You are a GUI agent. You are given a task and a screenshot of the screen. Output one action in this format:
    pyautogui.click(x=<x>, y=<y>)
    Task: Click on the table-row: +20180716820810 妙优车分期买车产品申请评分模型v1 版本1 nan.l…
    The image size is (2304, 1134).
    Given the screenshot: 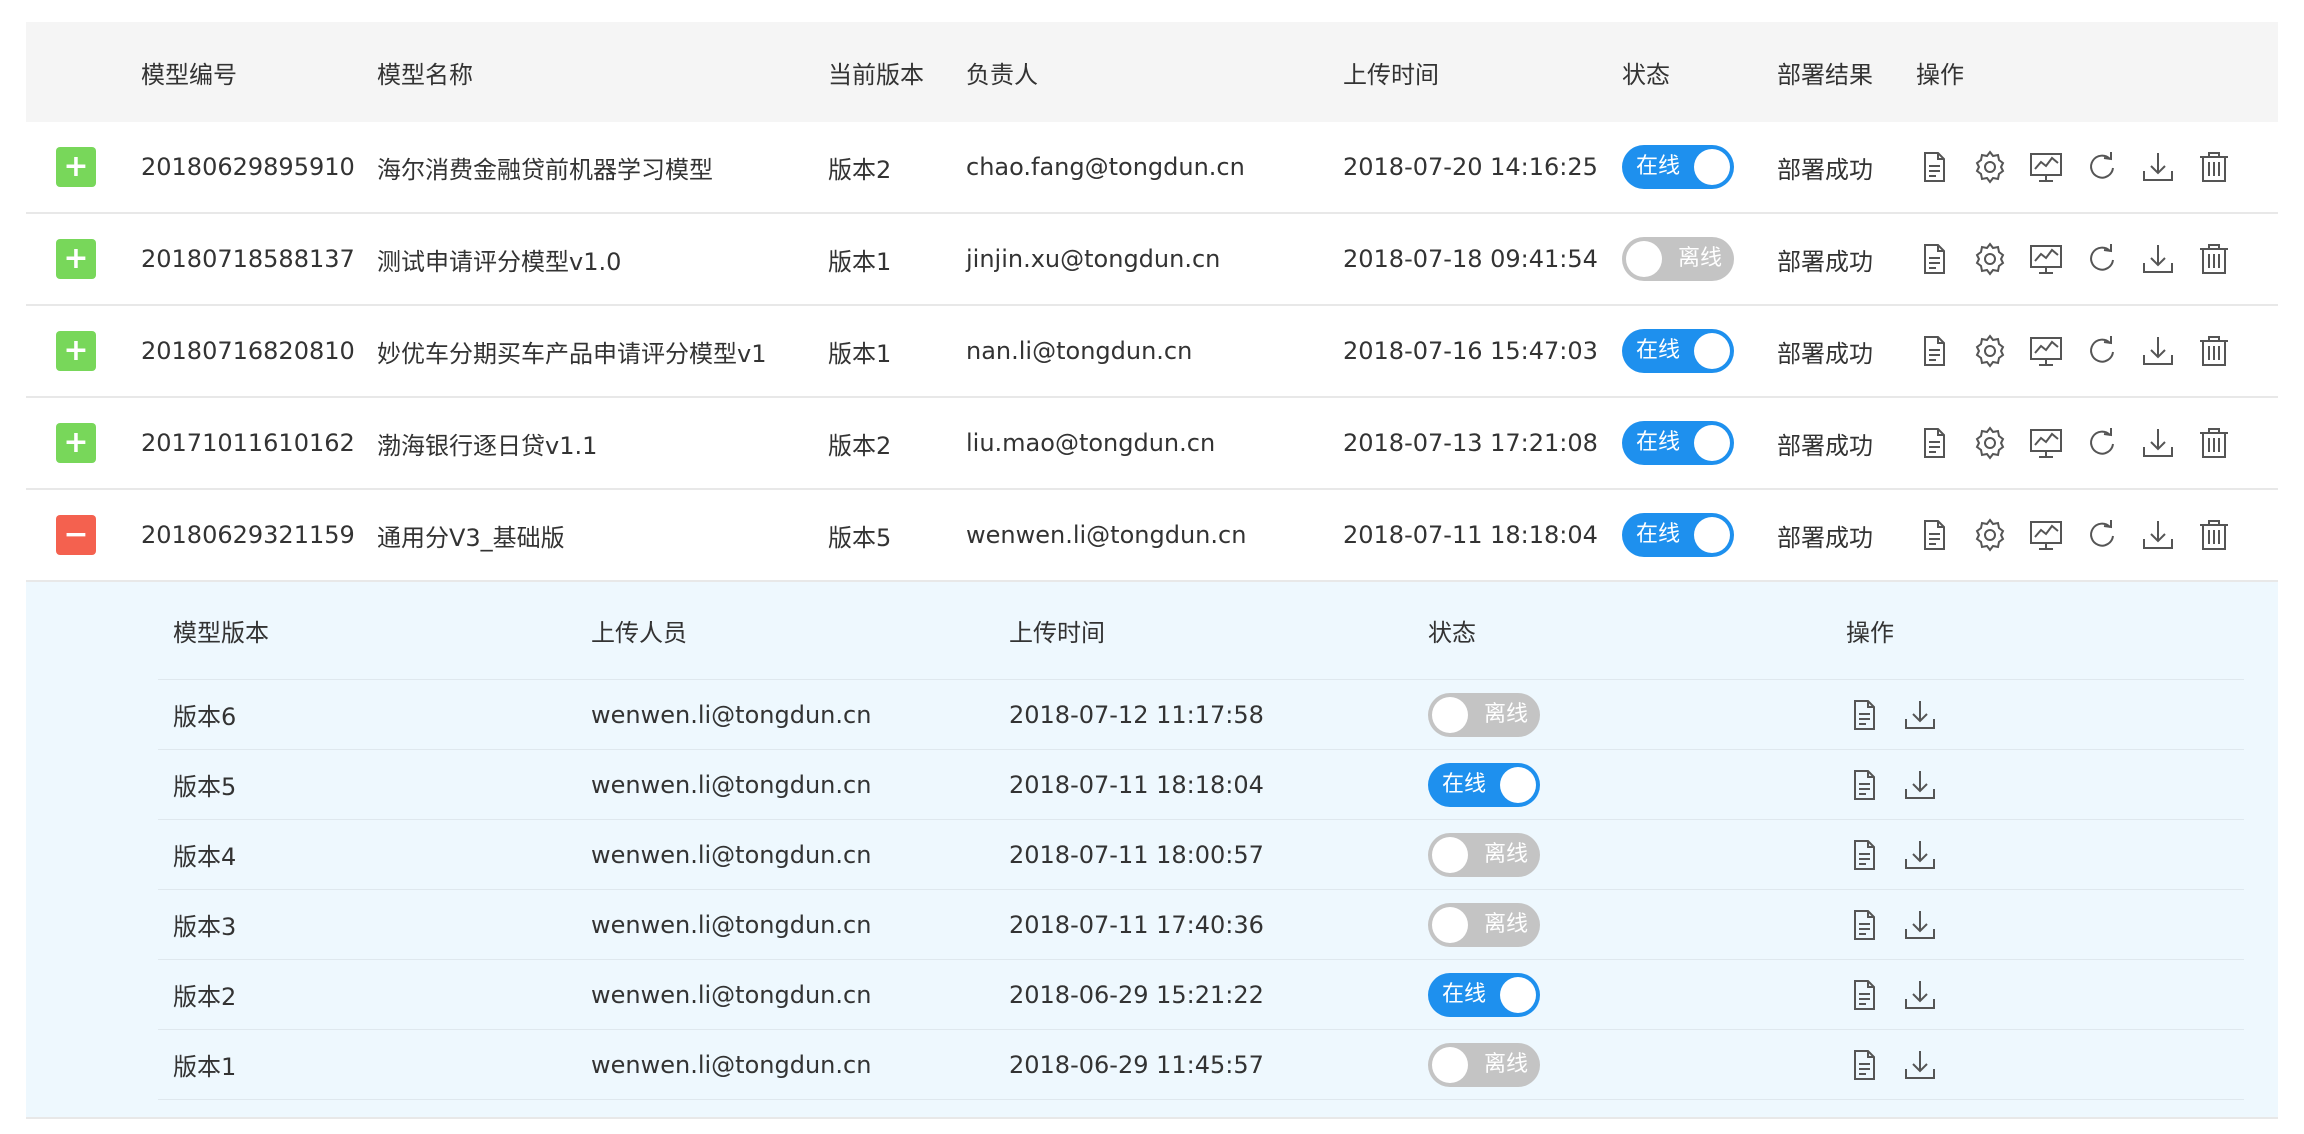 What is the action you would take?
    pyautogui.click(x=1152, y=352)
    